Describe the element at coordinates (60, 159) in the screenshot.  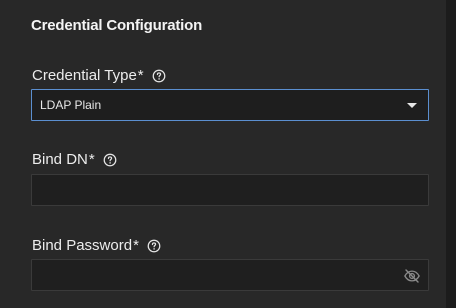
I see `bind-dn-label: Bind DN` at that location.